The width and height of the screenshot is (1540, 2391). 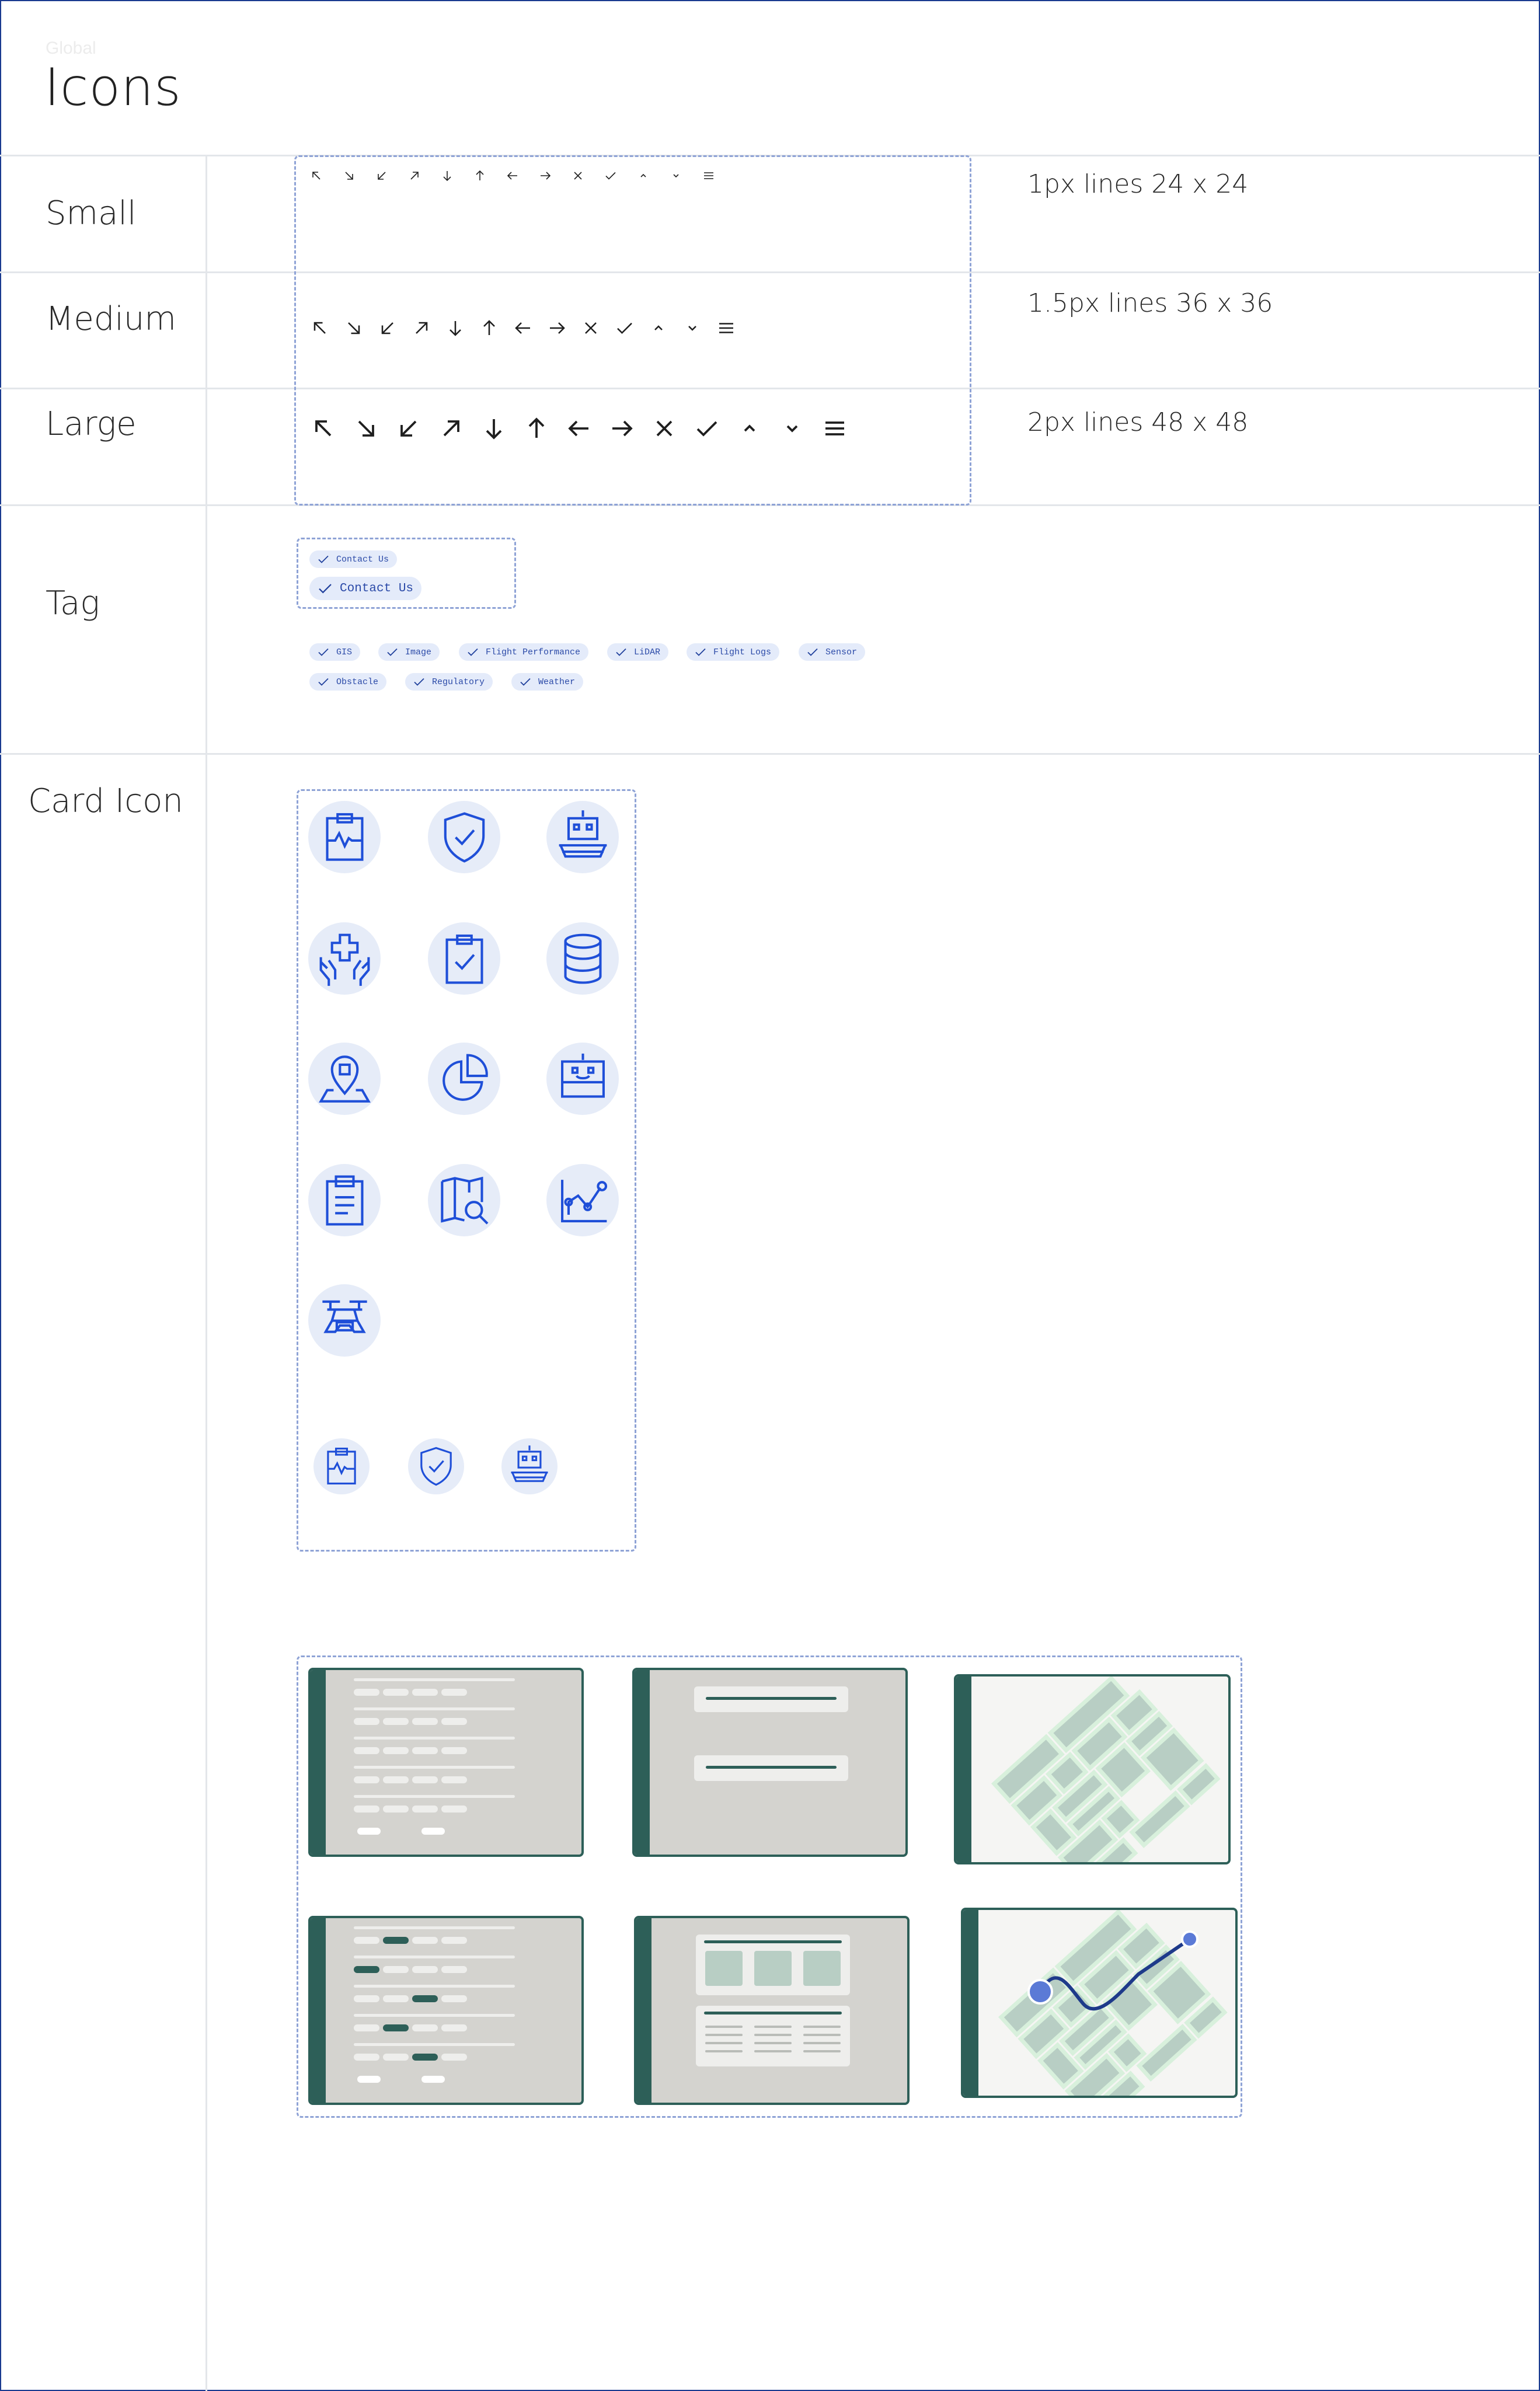 I want to click on clipboard-check-icon, so click(x=464, y=958).